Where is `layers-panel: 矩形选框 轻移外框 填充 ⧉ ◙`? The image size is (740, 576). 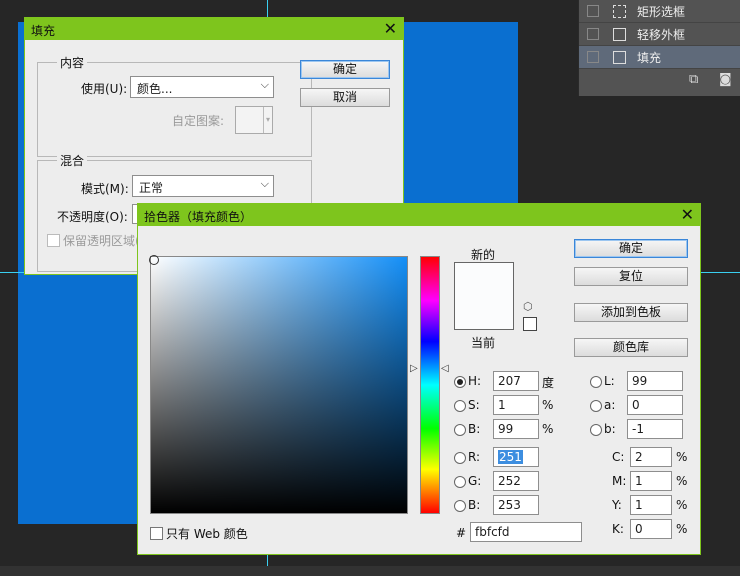 layers-panel: 矩形选框 轻移外框 填充 ⧉ ◙ is located at coordinates (659, 48).